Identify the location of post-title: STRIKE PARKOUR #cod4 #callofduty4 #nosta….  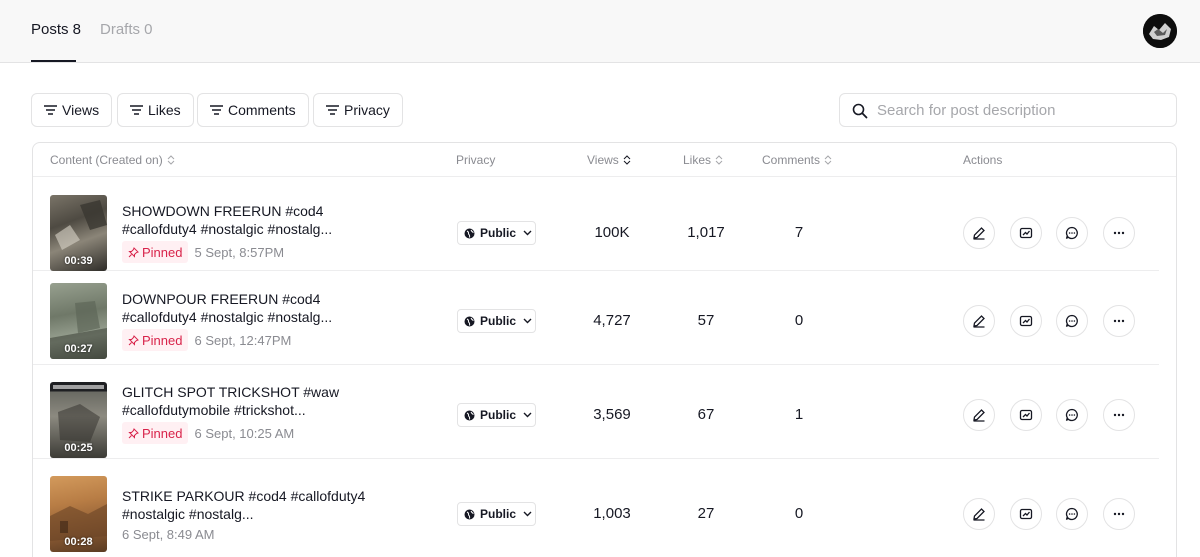
(252, 505).